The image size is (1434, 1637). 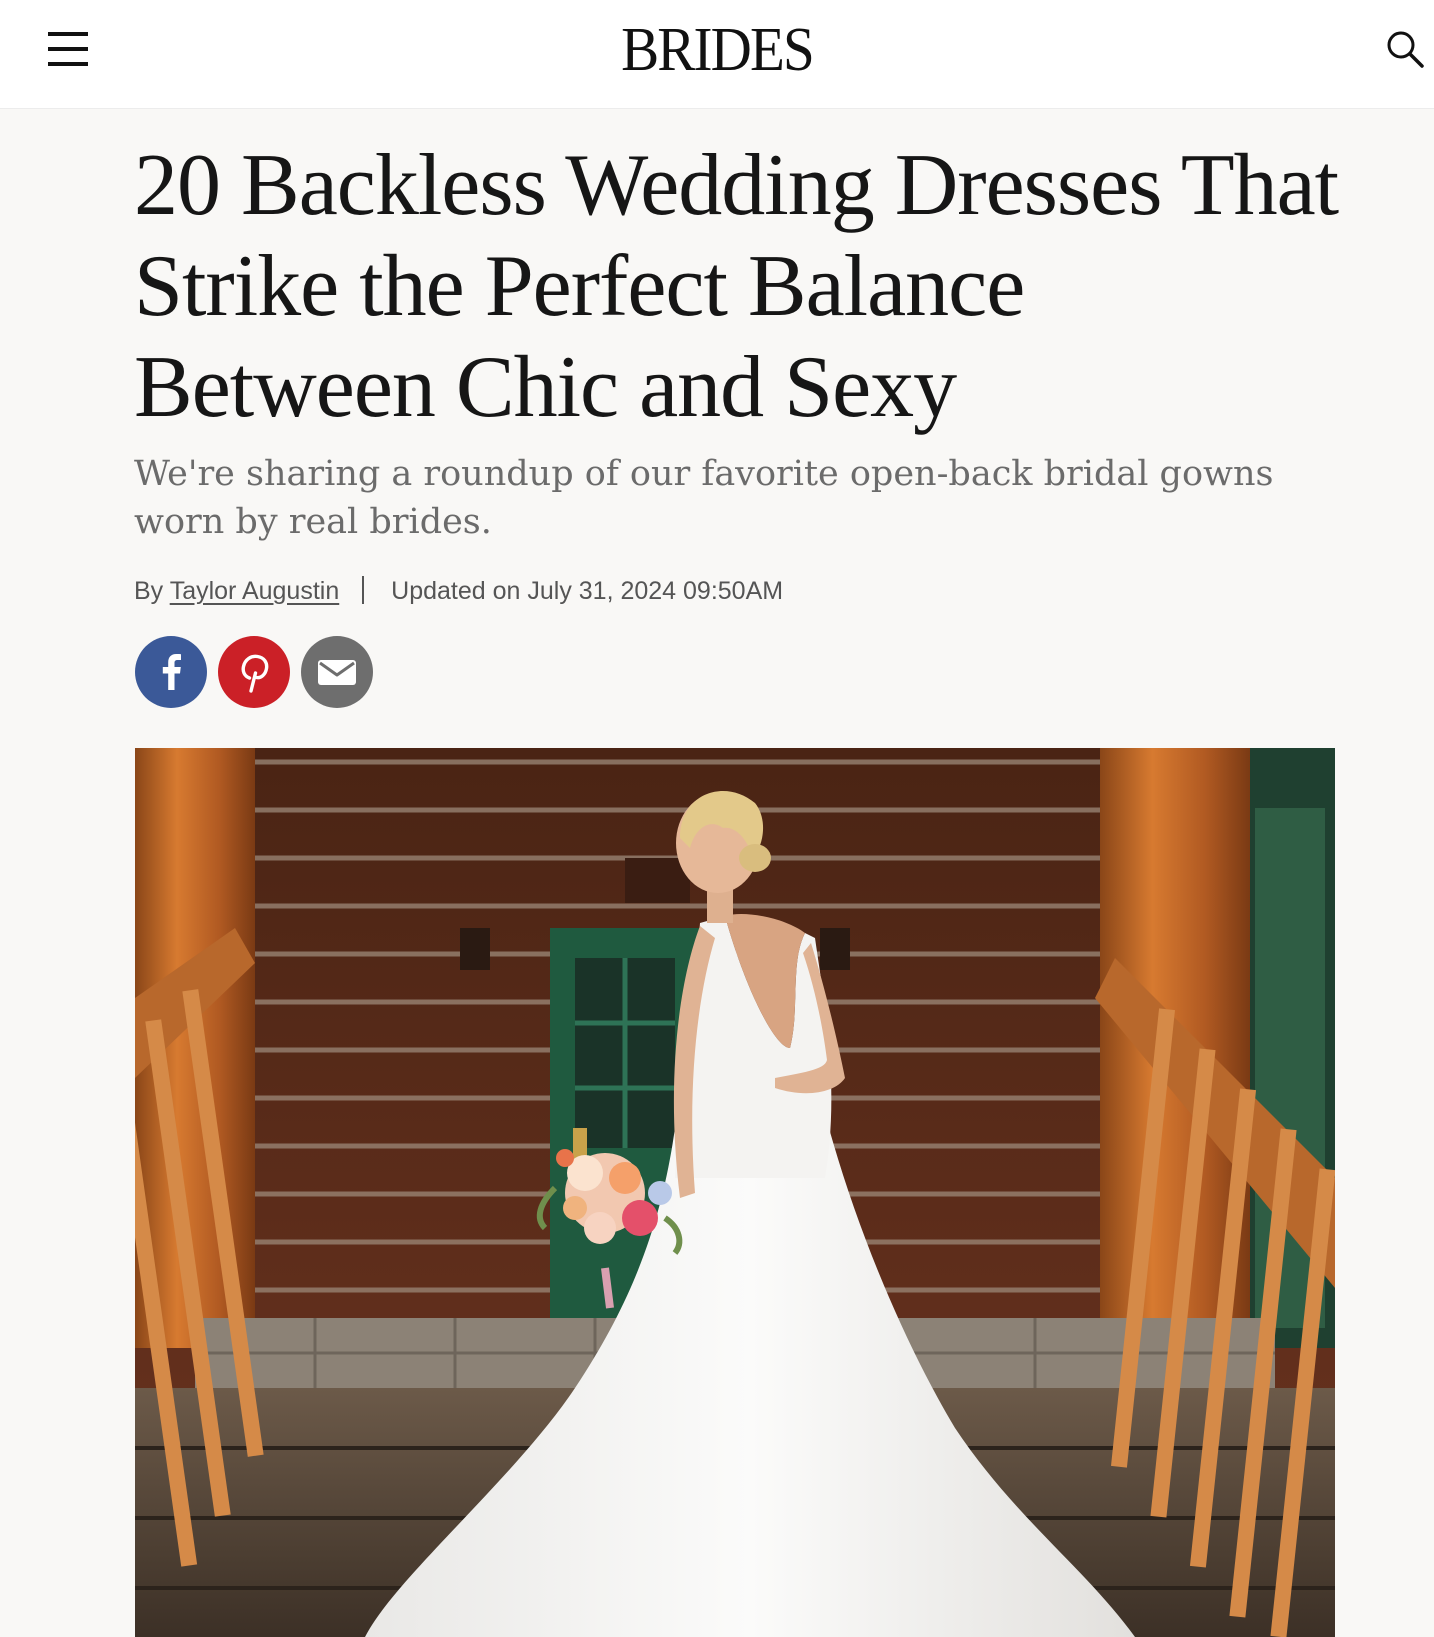 What do you see at coordinates (363, 590) in the screenshot?
I see `byline-divider` at bounding box center [363, 590].